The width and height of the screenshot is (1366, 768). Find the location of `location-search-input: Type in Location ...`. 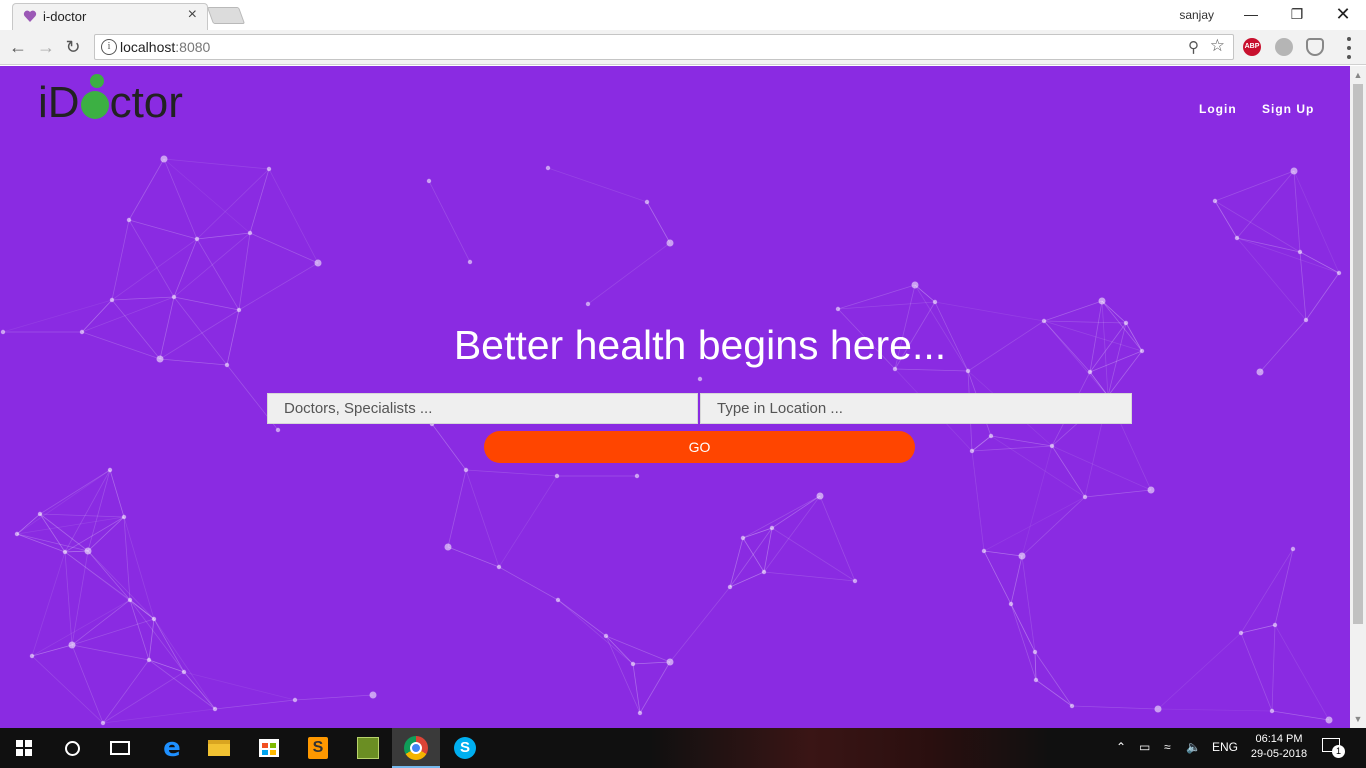

location-search-input: Type in Location ... is located at coordinates (916, 408).